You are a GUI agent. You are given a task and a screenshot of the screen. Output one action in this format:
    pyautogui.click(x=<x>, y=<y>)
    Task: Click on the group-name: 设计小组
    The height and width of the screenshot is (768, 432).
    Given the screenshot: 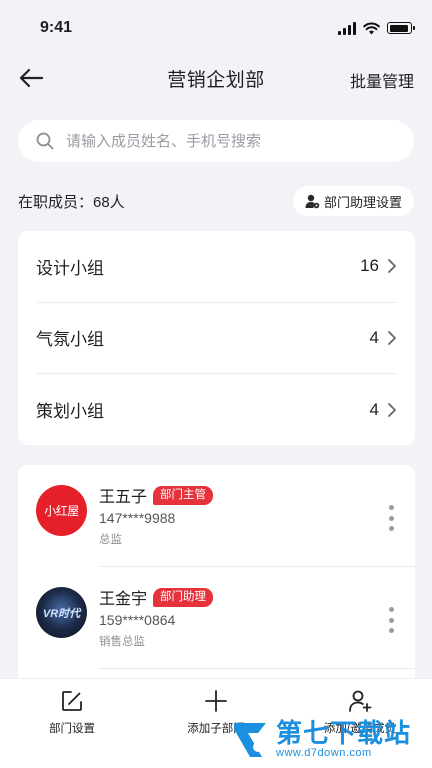 What is the action you would take?
    pyautogui.click(x=70, y=268)
    